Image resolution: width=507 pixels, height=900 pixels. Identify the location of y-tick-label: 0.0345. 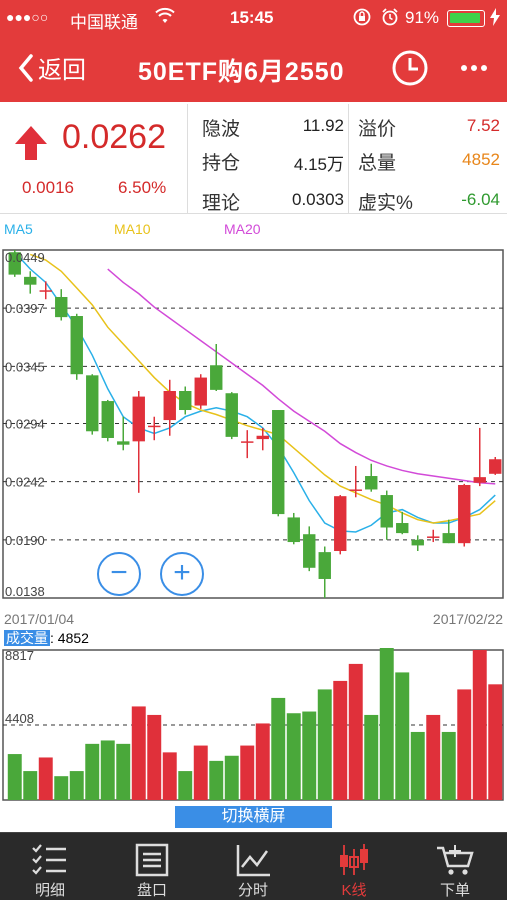
(25, 366).